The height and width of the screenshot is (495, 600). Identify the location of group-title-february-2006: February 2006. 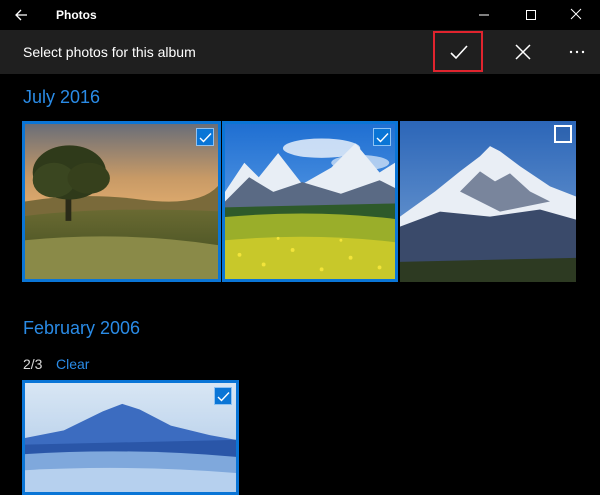
(82, 328).